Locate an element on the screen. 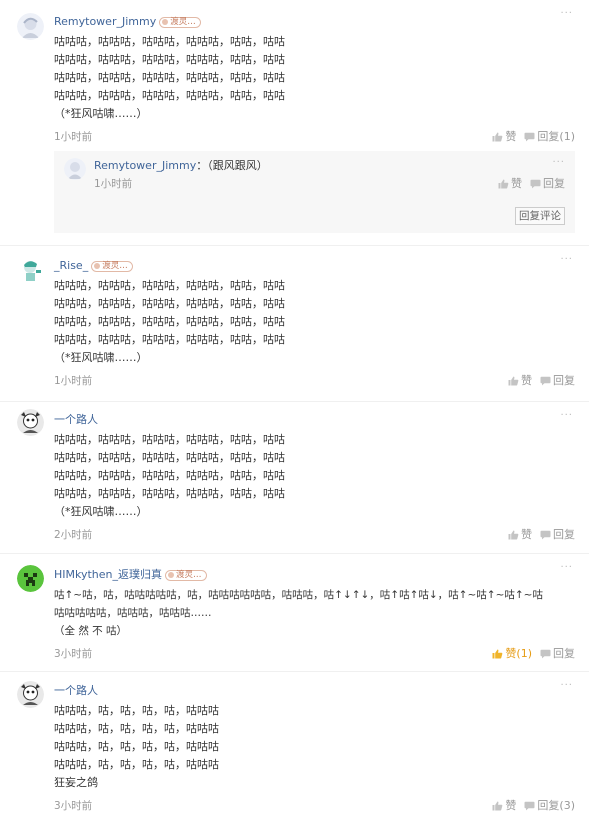 This screenshot has width=589, height=820. author-name: Remytower_Jimmy is located at coordinates (105, 22).